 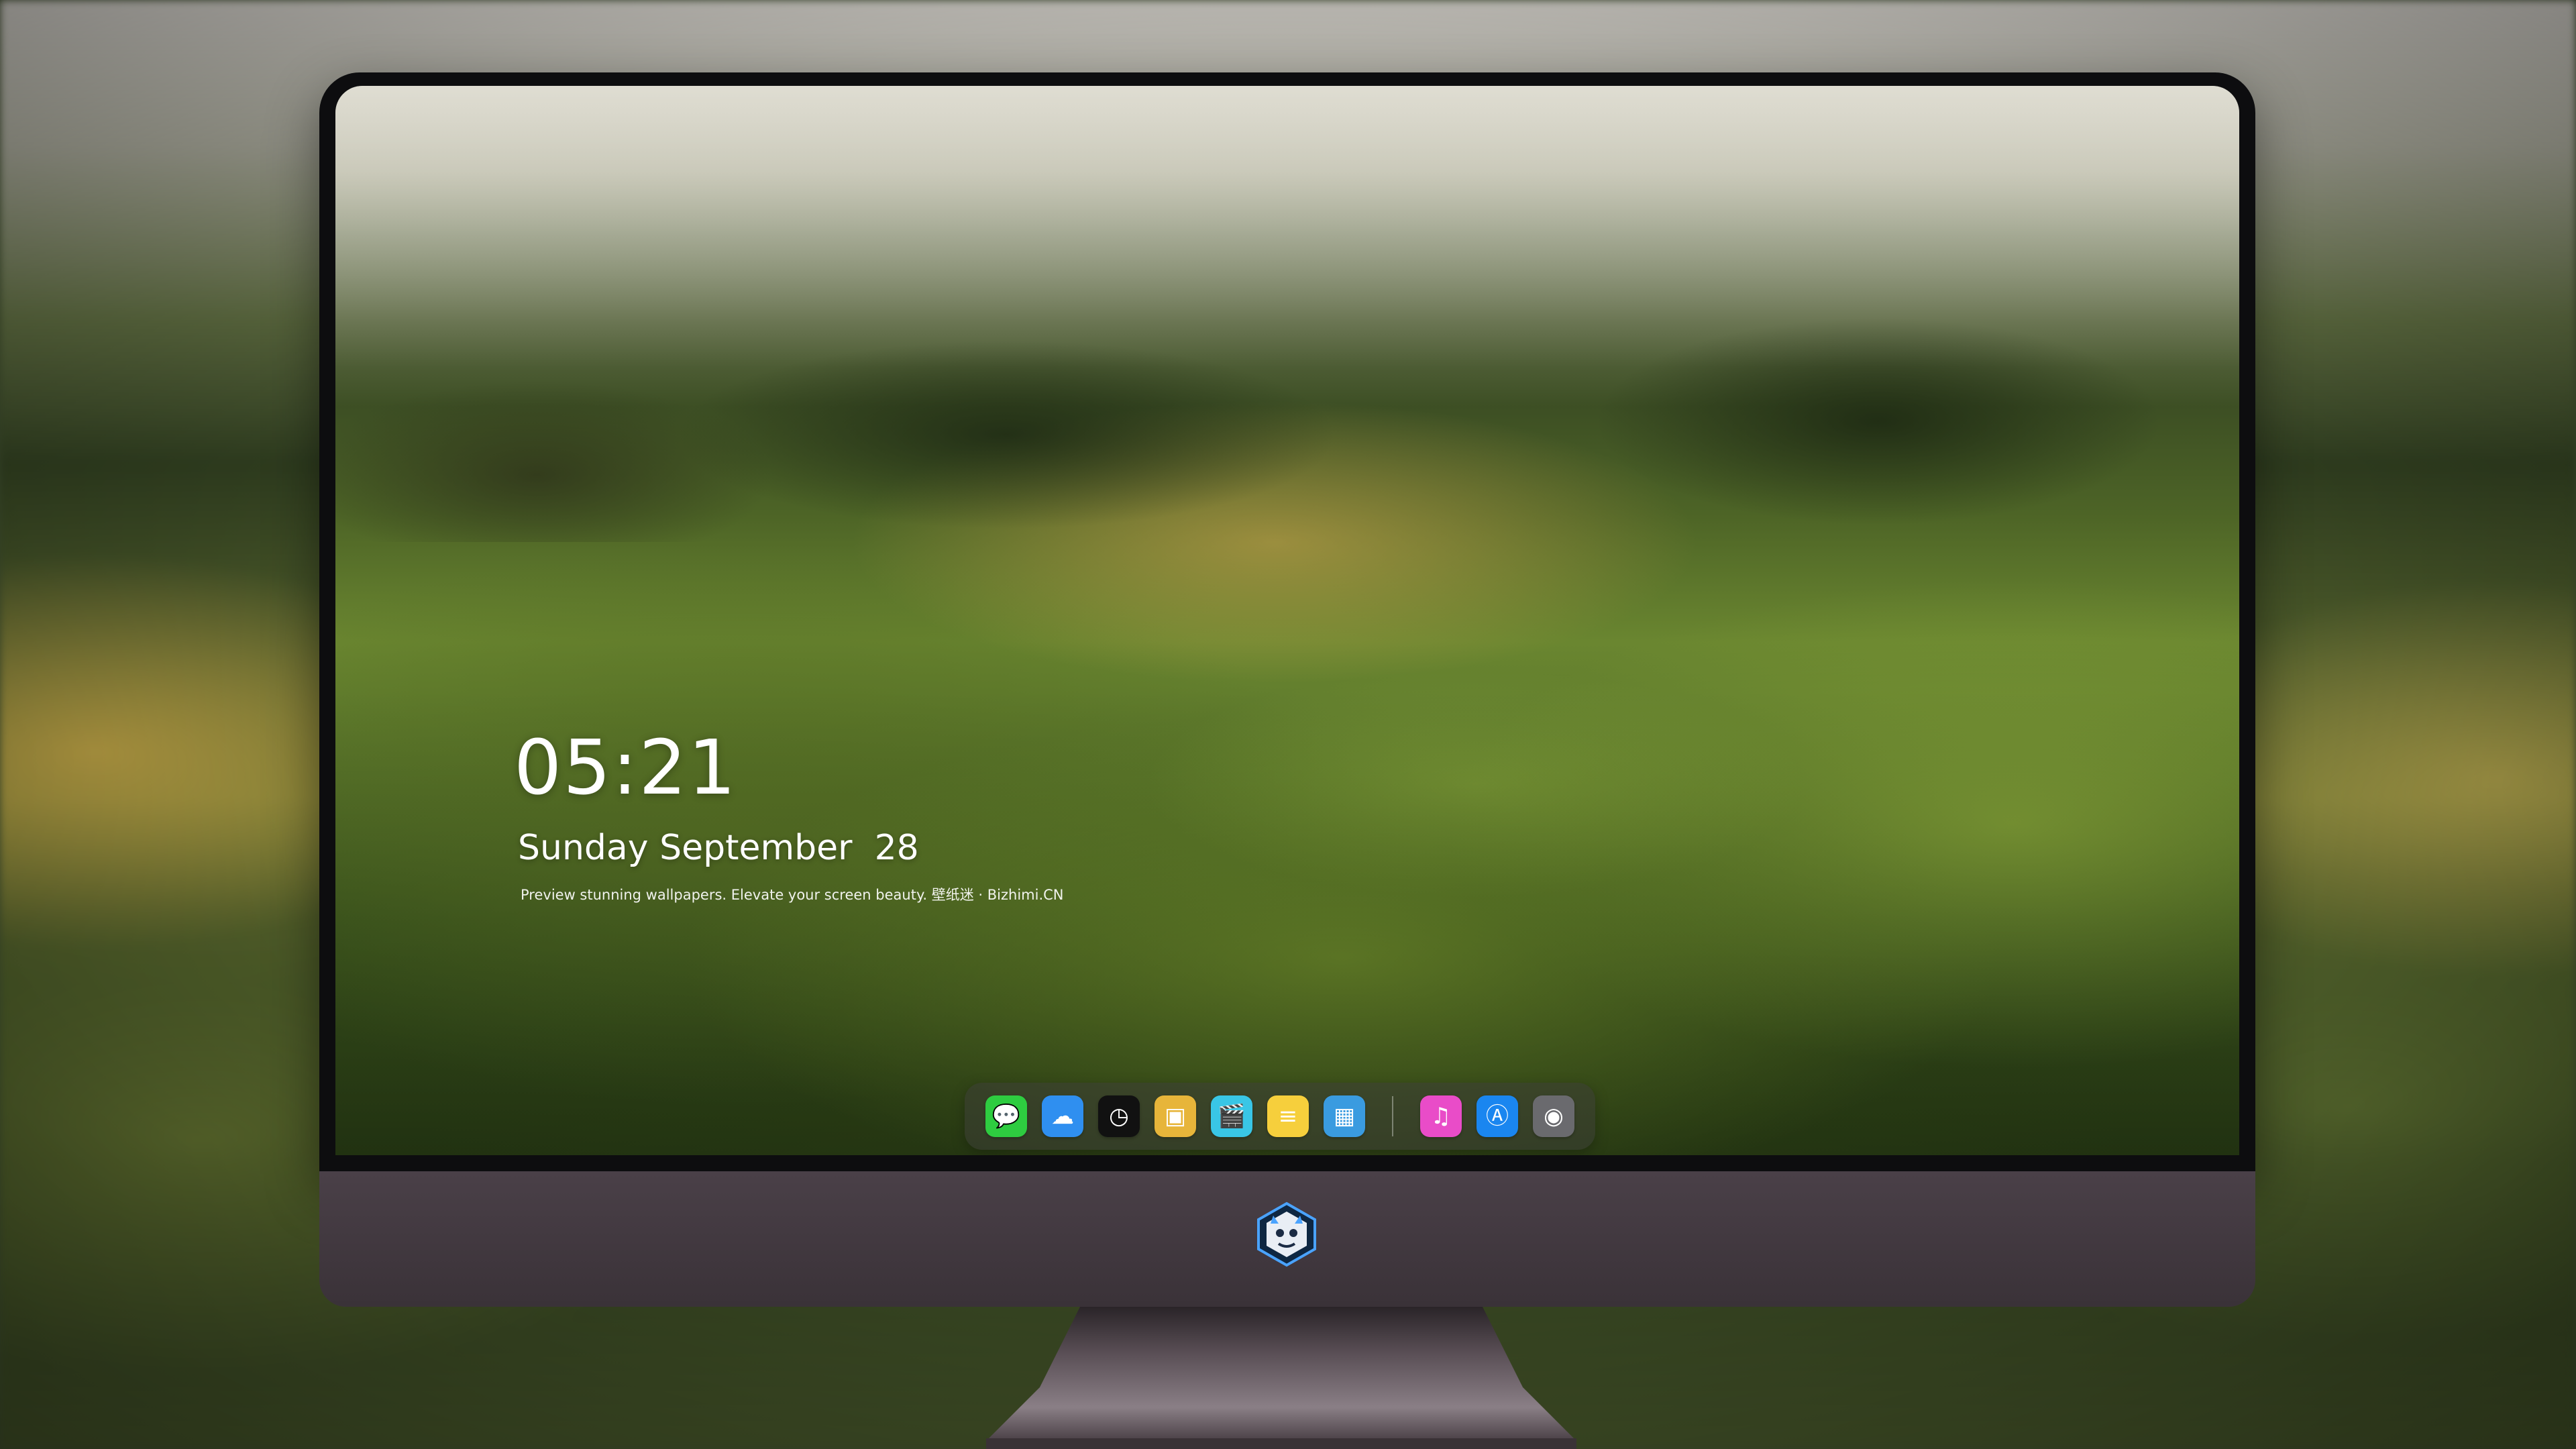 I want to click on dock: 💬 ☁ ◷ ▣ 🎬 ≡ ▦ ♫ Ⓐ ◉, so click(x=1280, y=1116).